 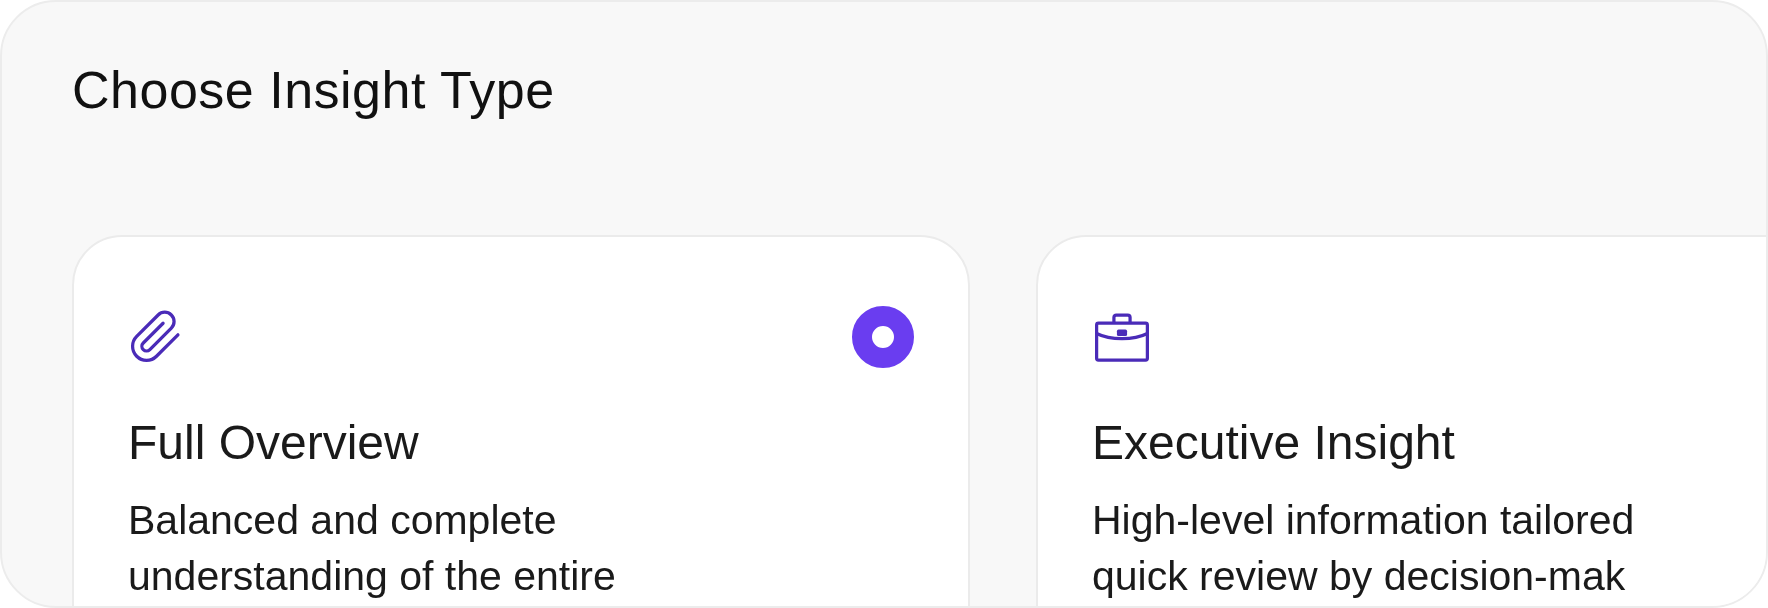 I want to click on option-title: Full Overview, so click(x=274, y=442).